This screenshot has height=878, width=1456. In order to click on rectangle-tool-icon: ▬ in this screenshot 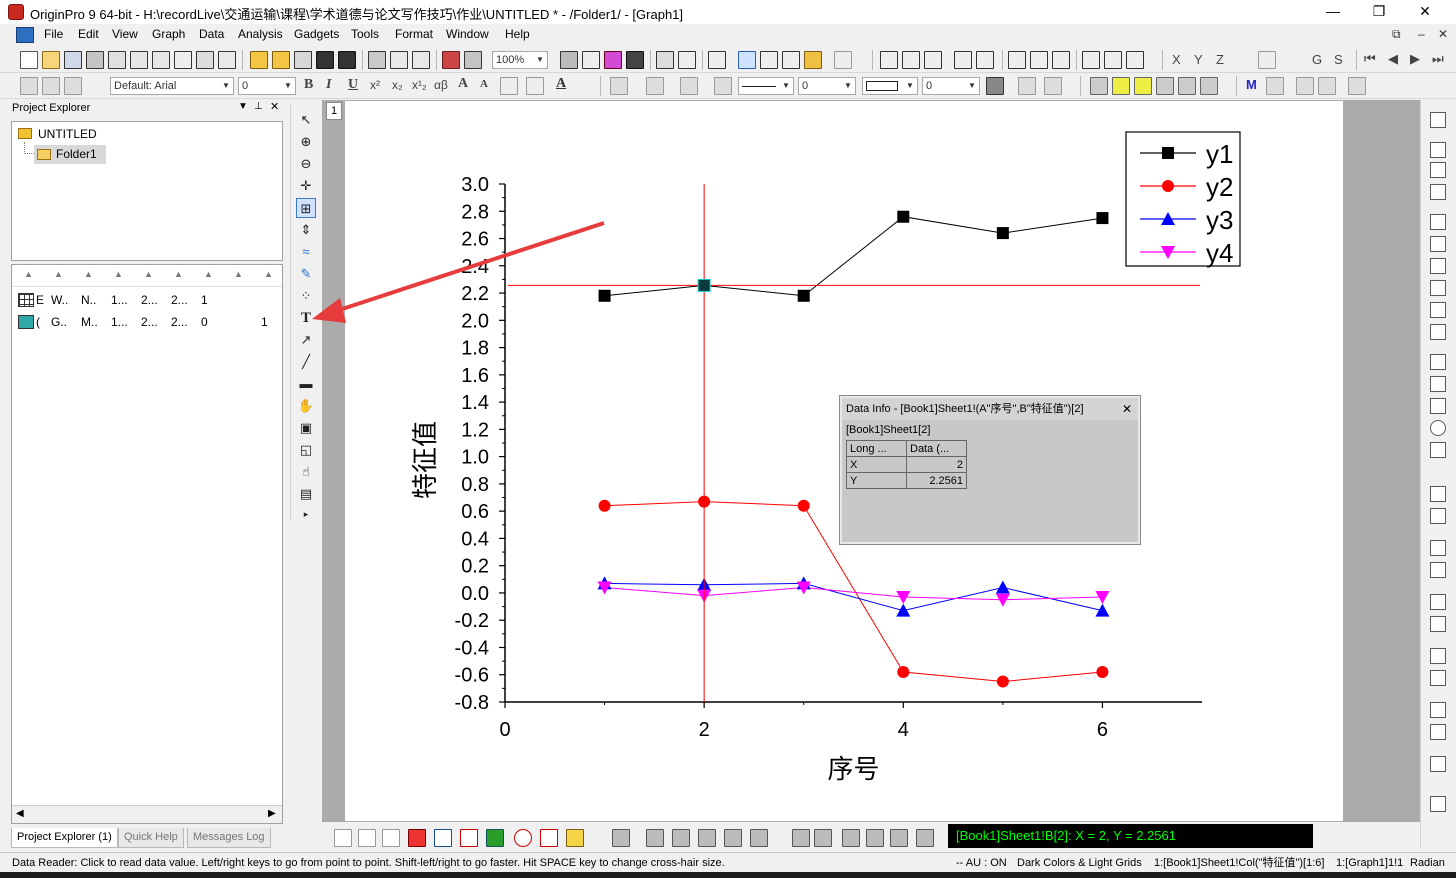, I will do `click(306, 384)`.